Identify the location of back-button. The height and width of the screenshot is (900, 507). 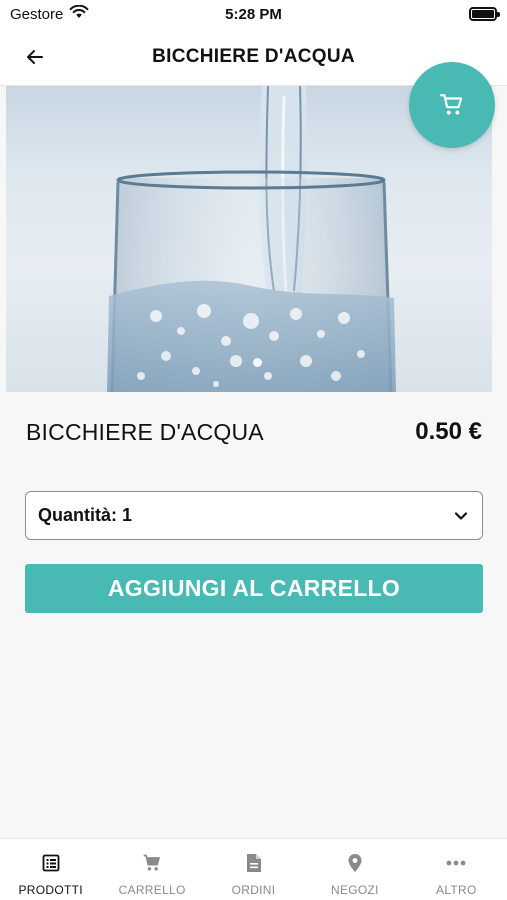
(35, 57).